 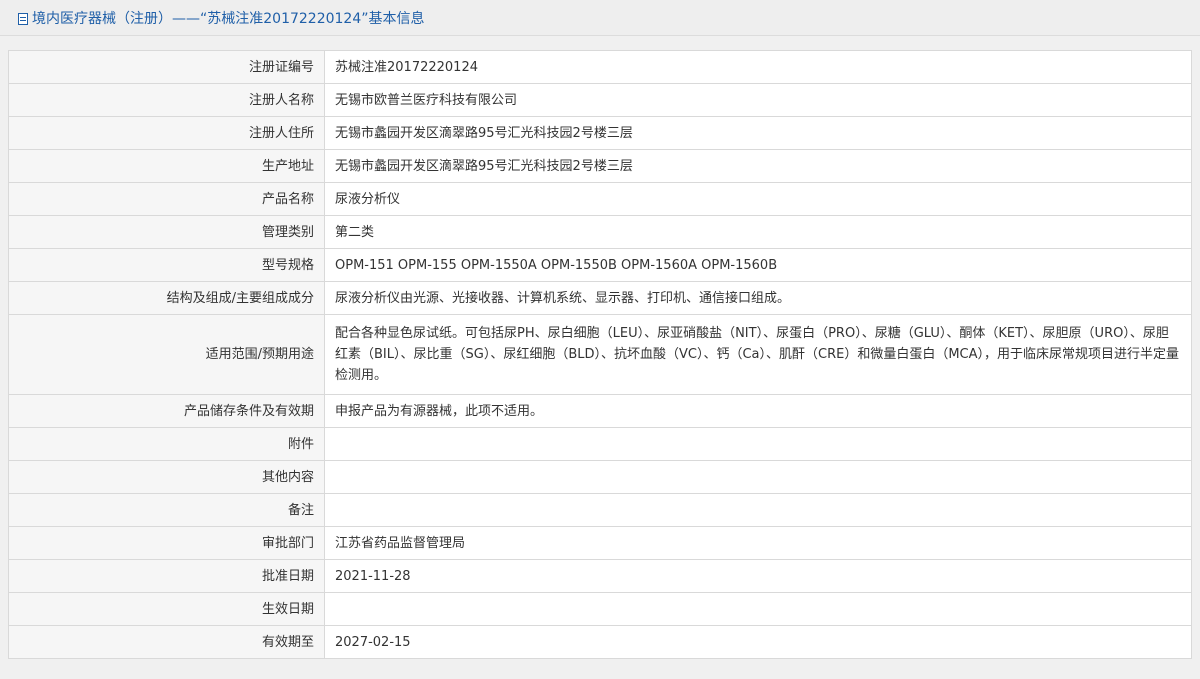 What do you see at coordinates (23, 18) in the screenshot?
I see `document-icon` at bounding box center [23, 18].